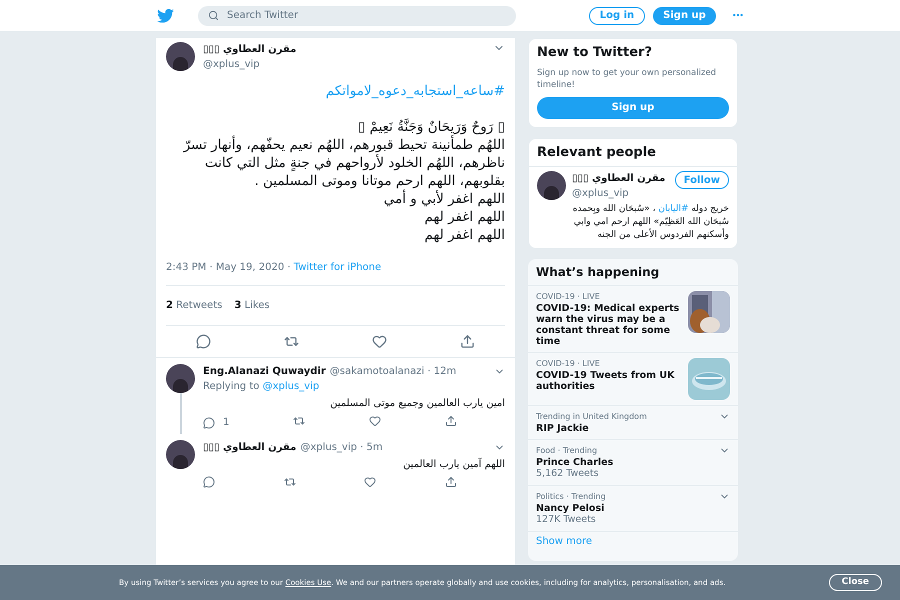 This screenshot has width=900, height=600. What do you see at coordinates (165, 15) in the screenshot?
I see `bird-logo-icon` at bounding box center [165, 15].